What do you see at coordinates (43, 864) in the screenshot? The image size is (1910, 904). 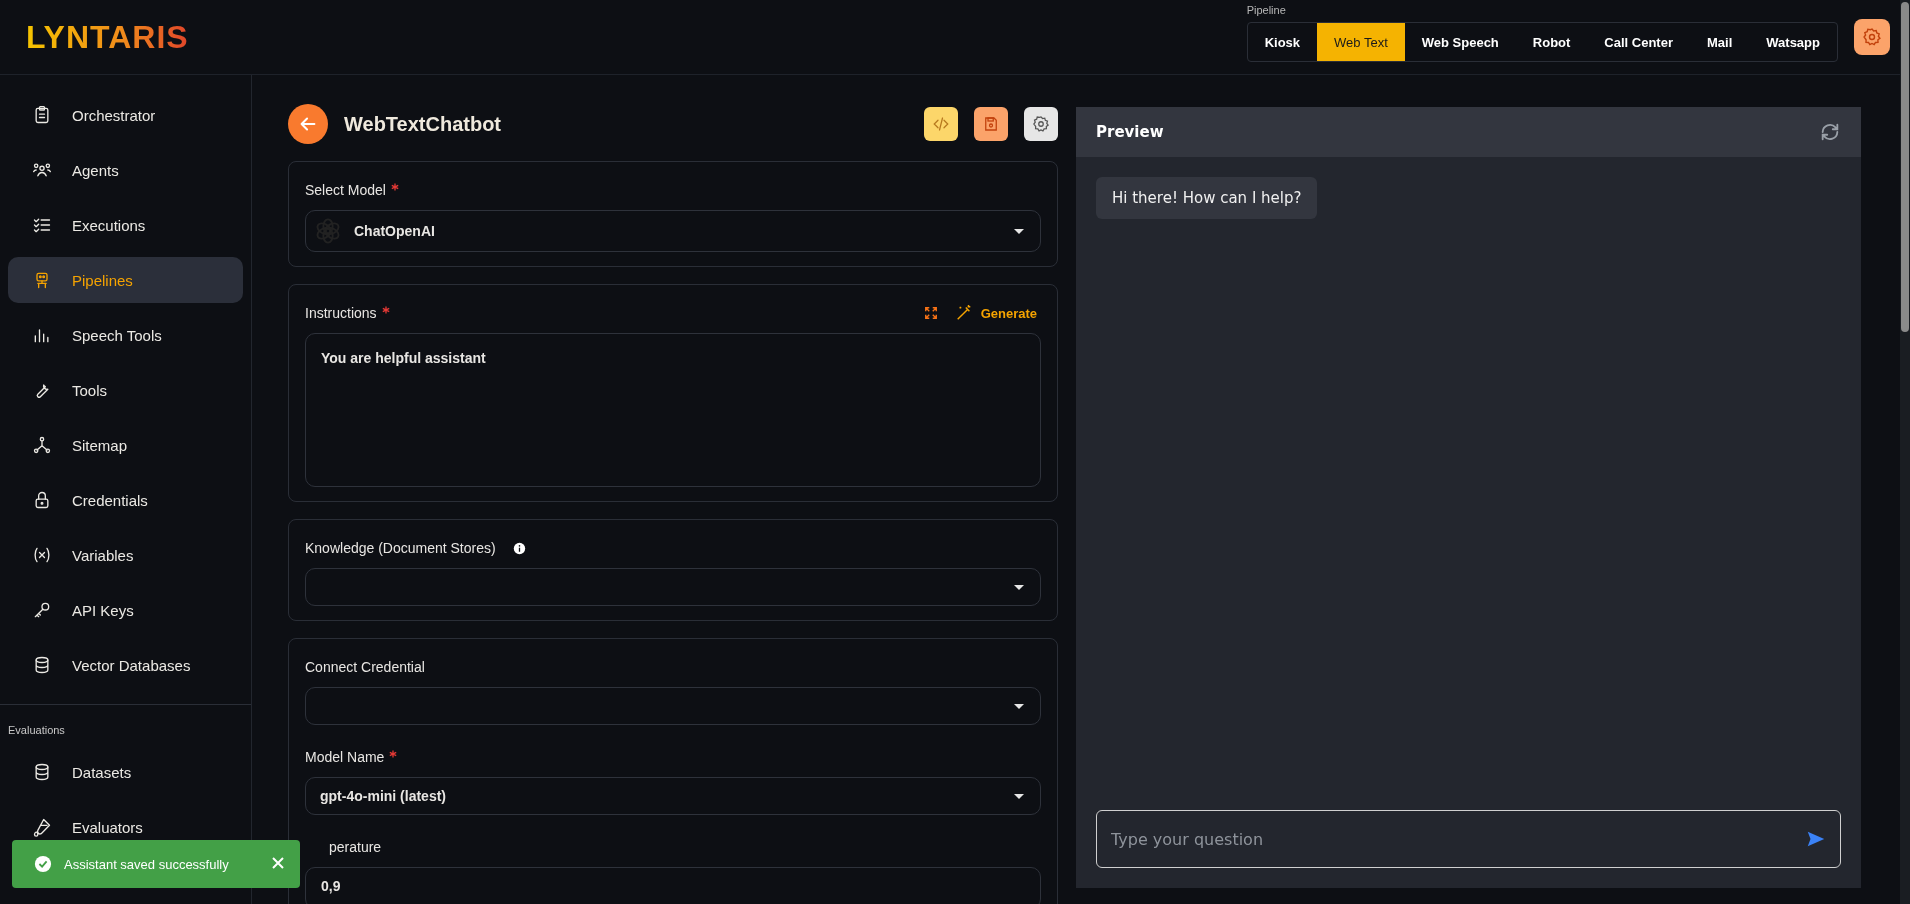 I see `check-circle-icon` at bounding box center [43, 864].